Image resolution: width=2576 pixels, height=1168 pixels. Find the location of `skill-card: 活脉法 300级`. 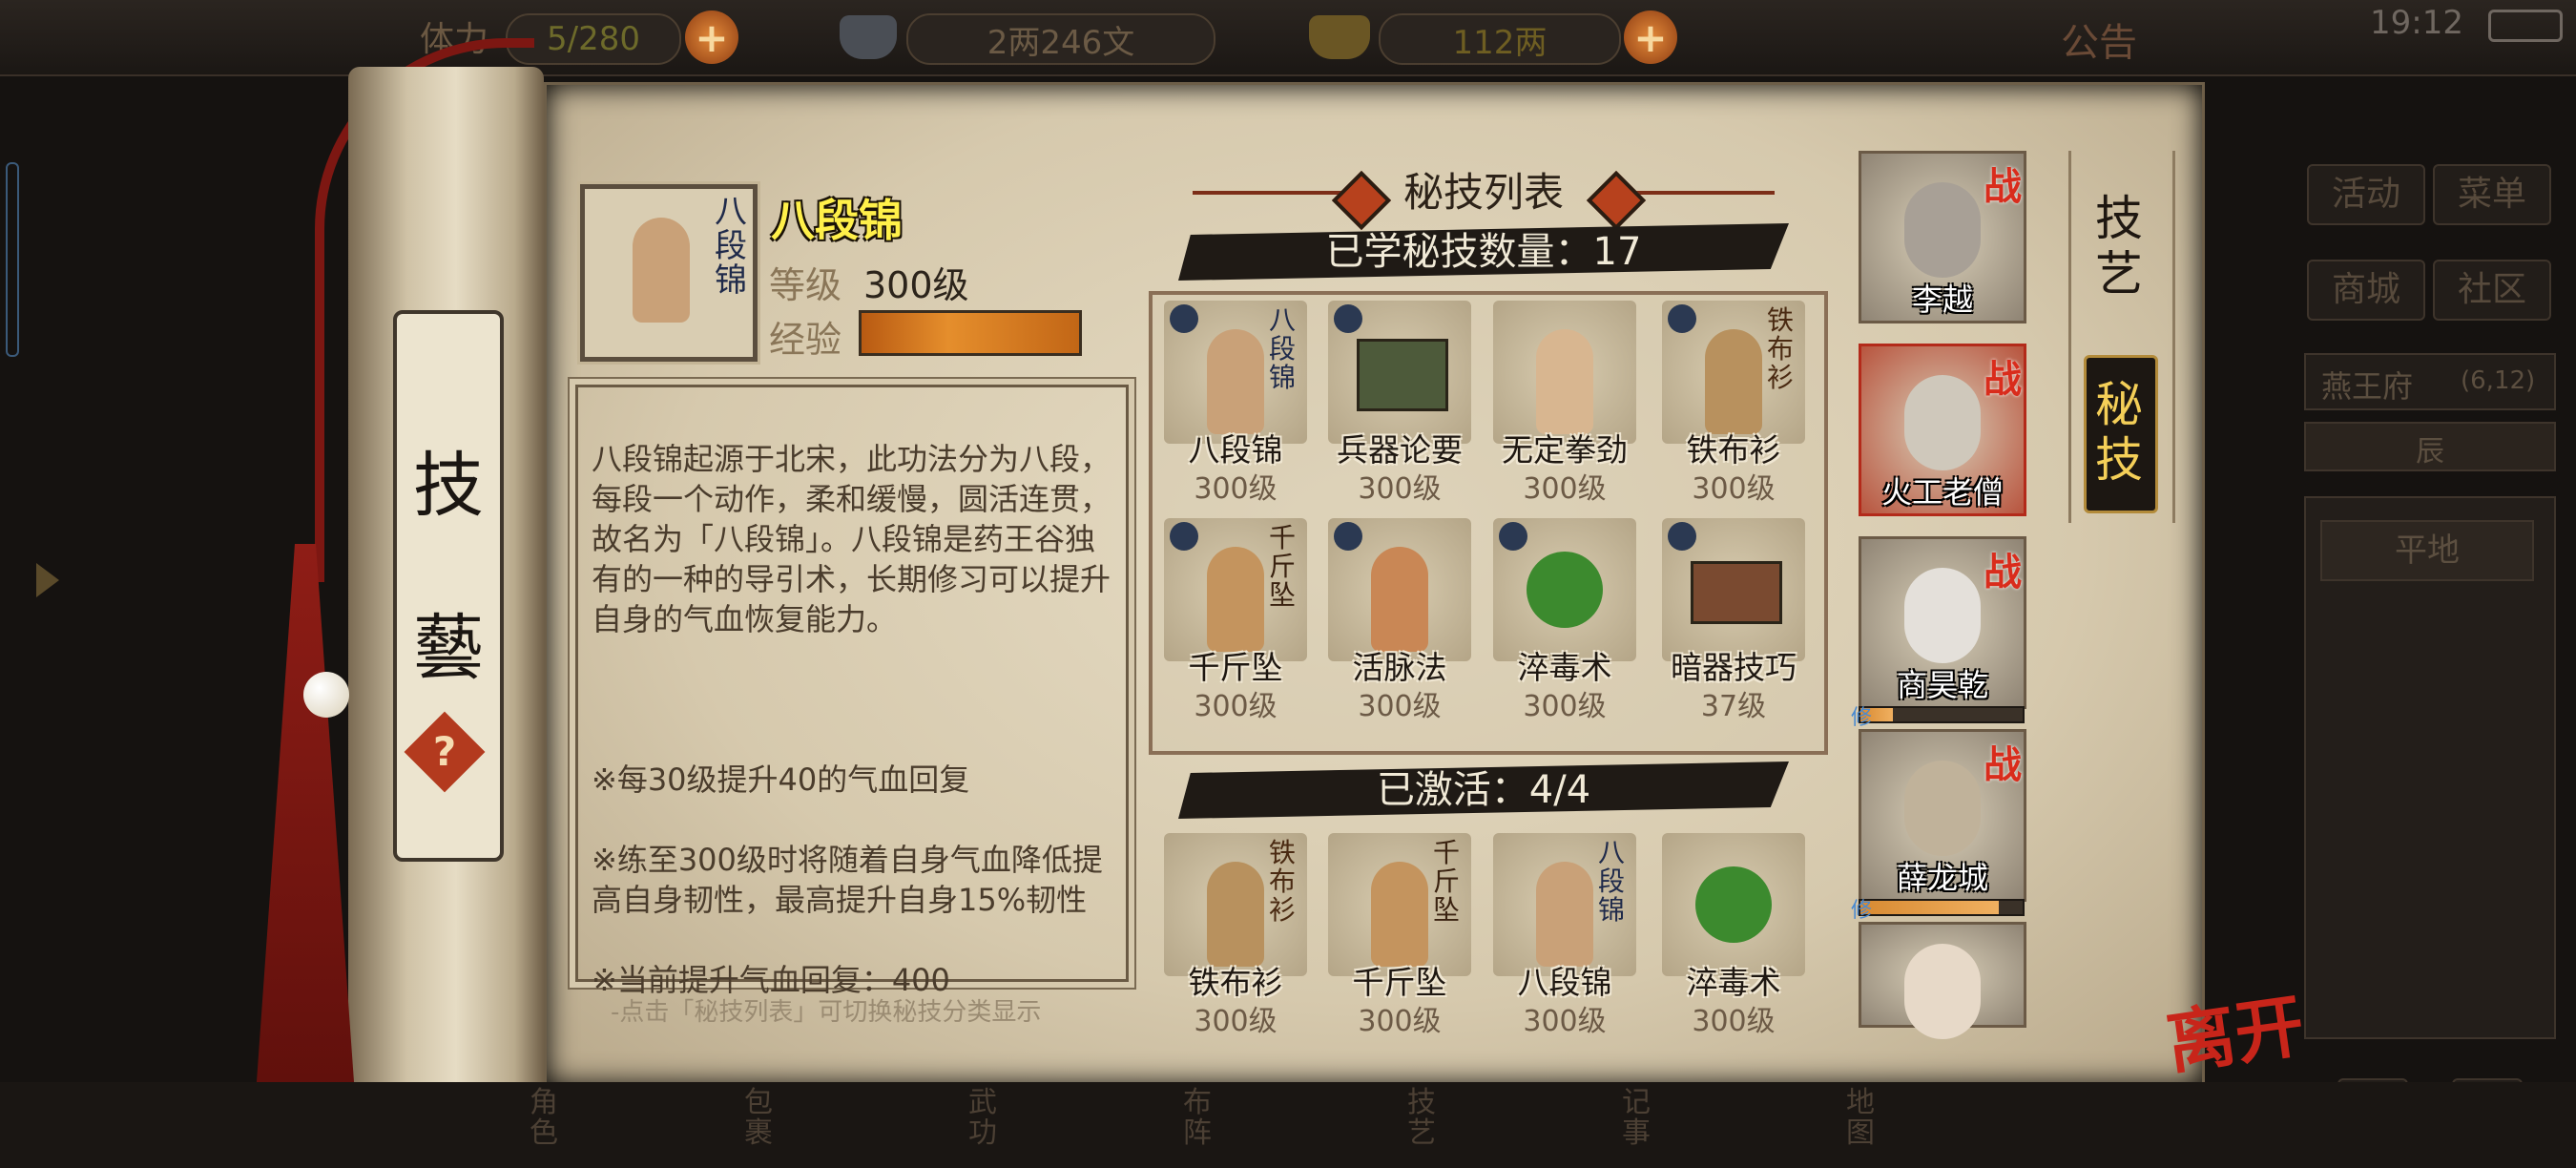

skill-card: 活脉法 300级 is located at coordinates (1399, 620).